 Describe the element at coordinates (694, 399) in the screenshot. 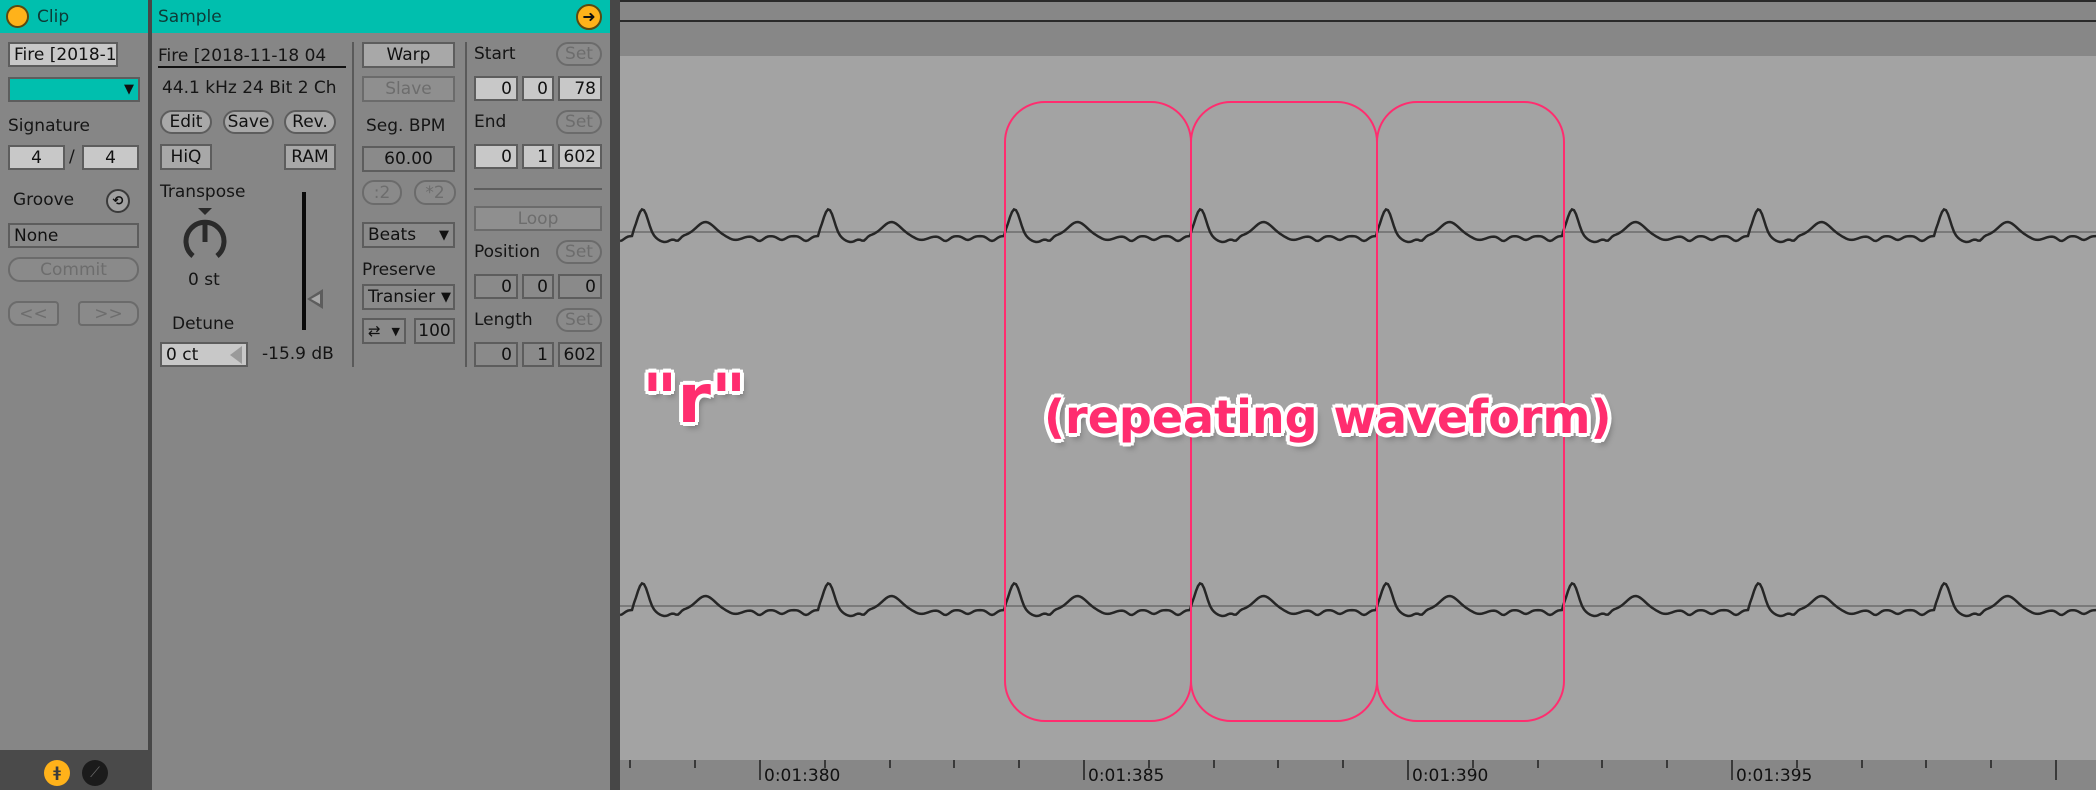

I see `annotation-letter: "r"` at that location.